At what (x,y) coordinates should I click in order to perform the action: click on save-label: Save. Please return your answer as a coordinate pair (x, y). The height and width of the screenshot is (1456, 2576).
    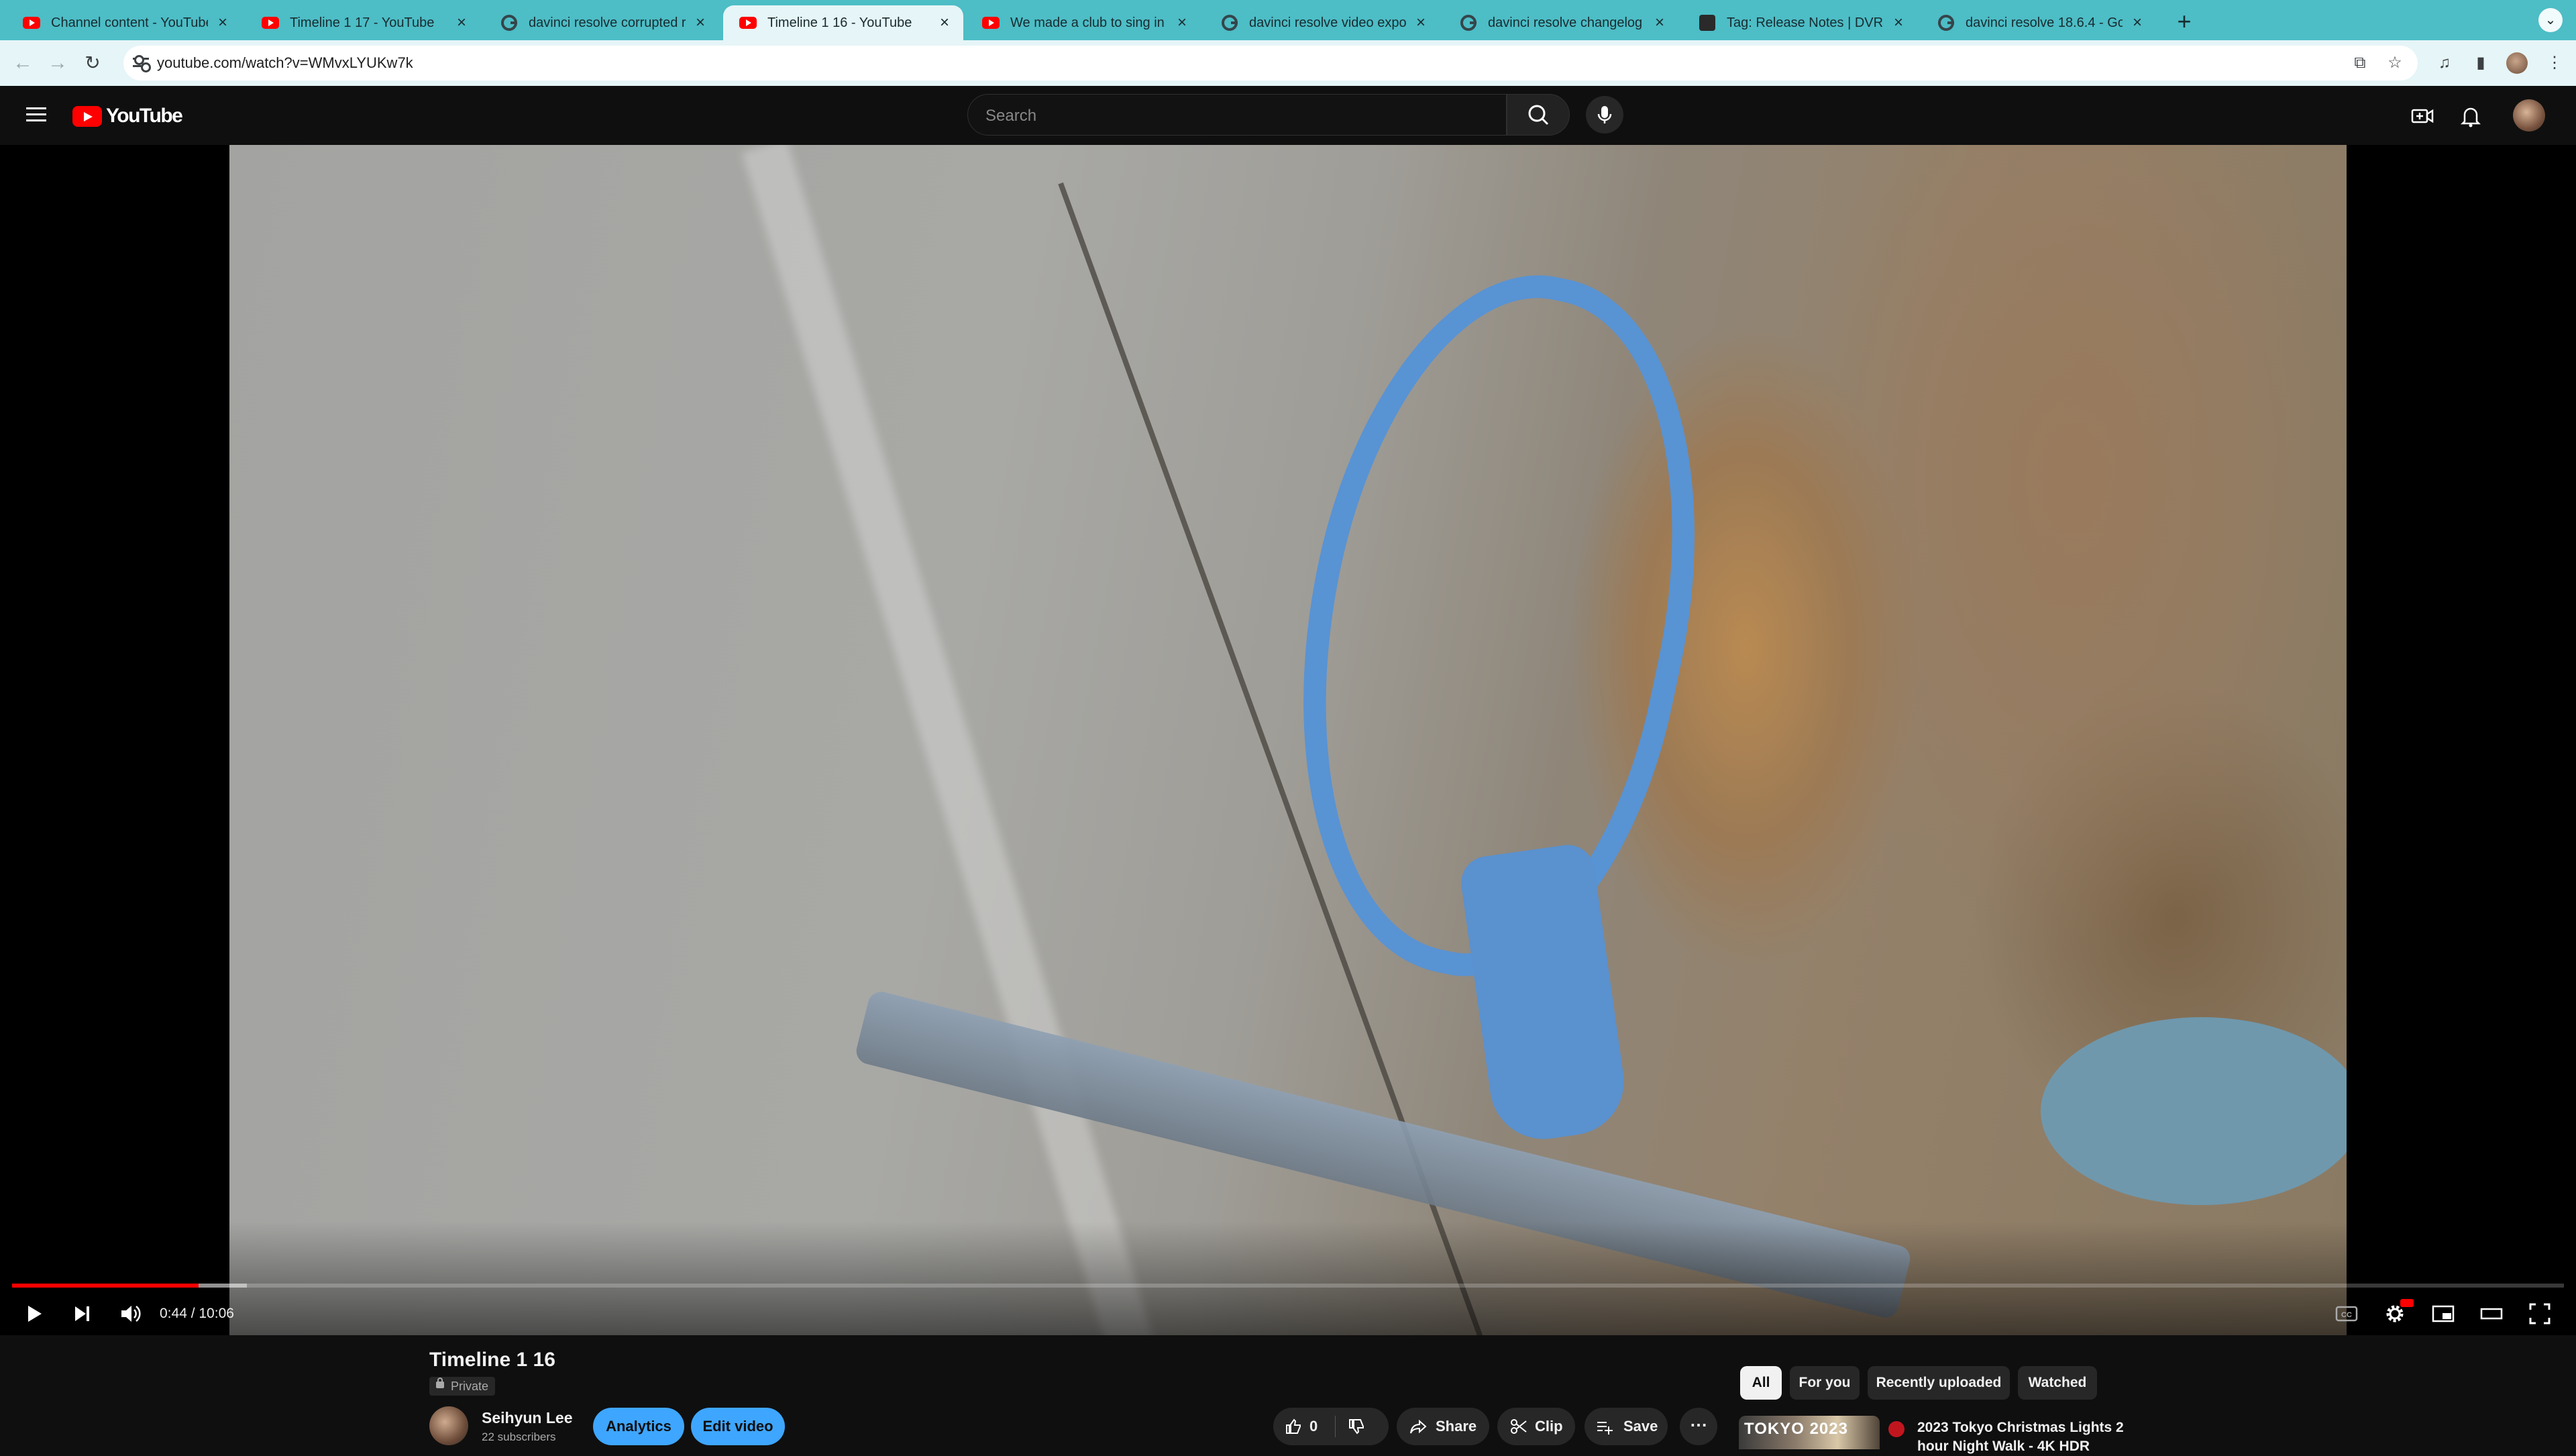
    Looking at the image, I should click on (1640, 1426).